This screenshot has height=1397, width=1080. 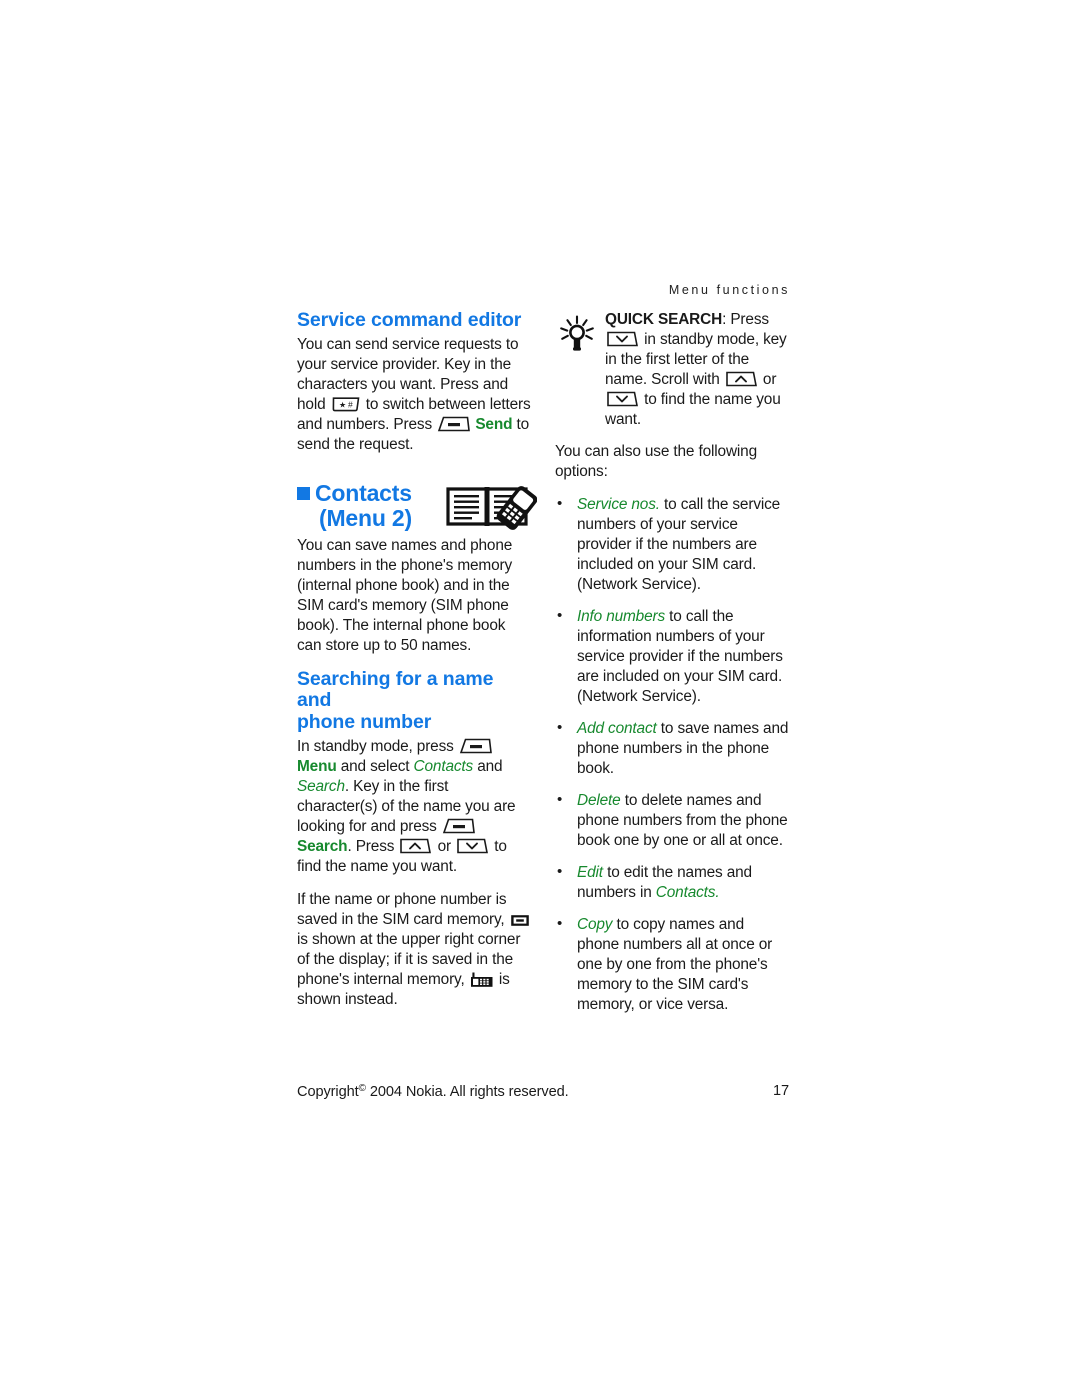 What do you see at coordinates (322, 847) in the screenshot?
I see `softkey-label-search: Search` at bounding box center [322, 847].